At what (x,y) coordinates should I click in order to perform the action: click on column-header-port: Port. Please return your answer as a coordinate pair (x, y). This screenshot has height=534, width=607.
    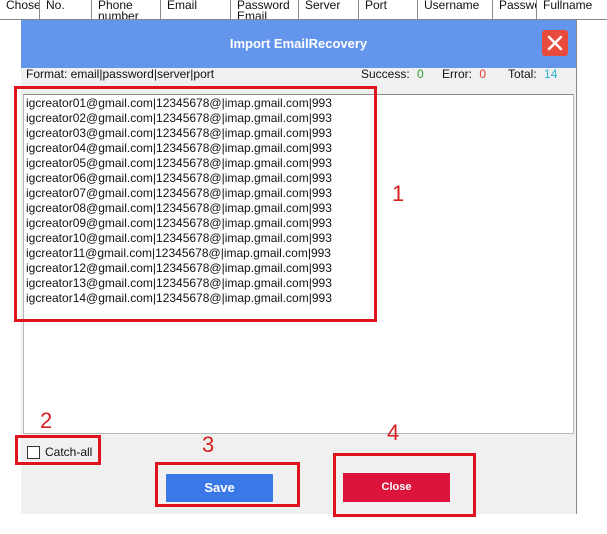
    Looking at the image, I should click on (388, 10).